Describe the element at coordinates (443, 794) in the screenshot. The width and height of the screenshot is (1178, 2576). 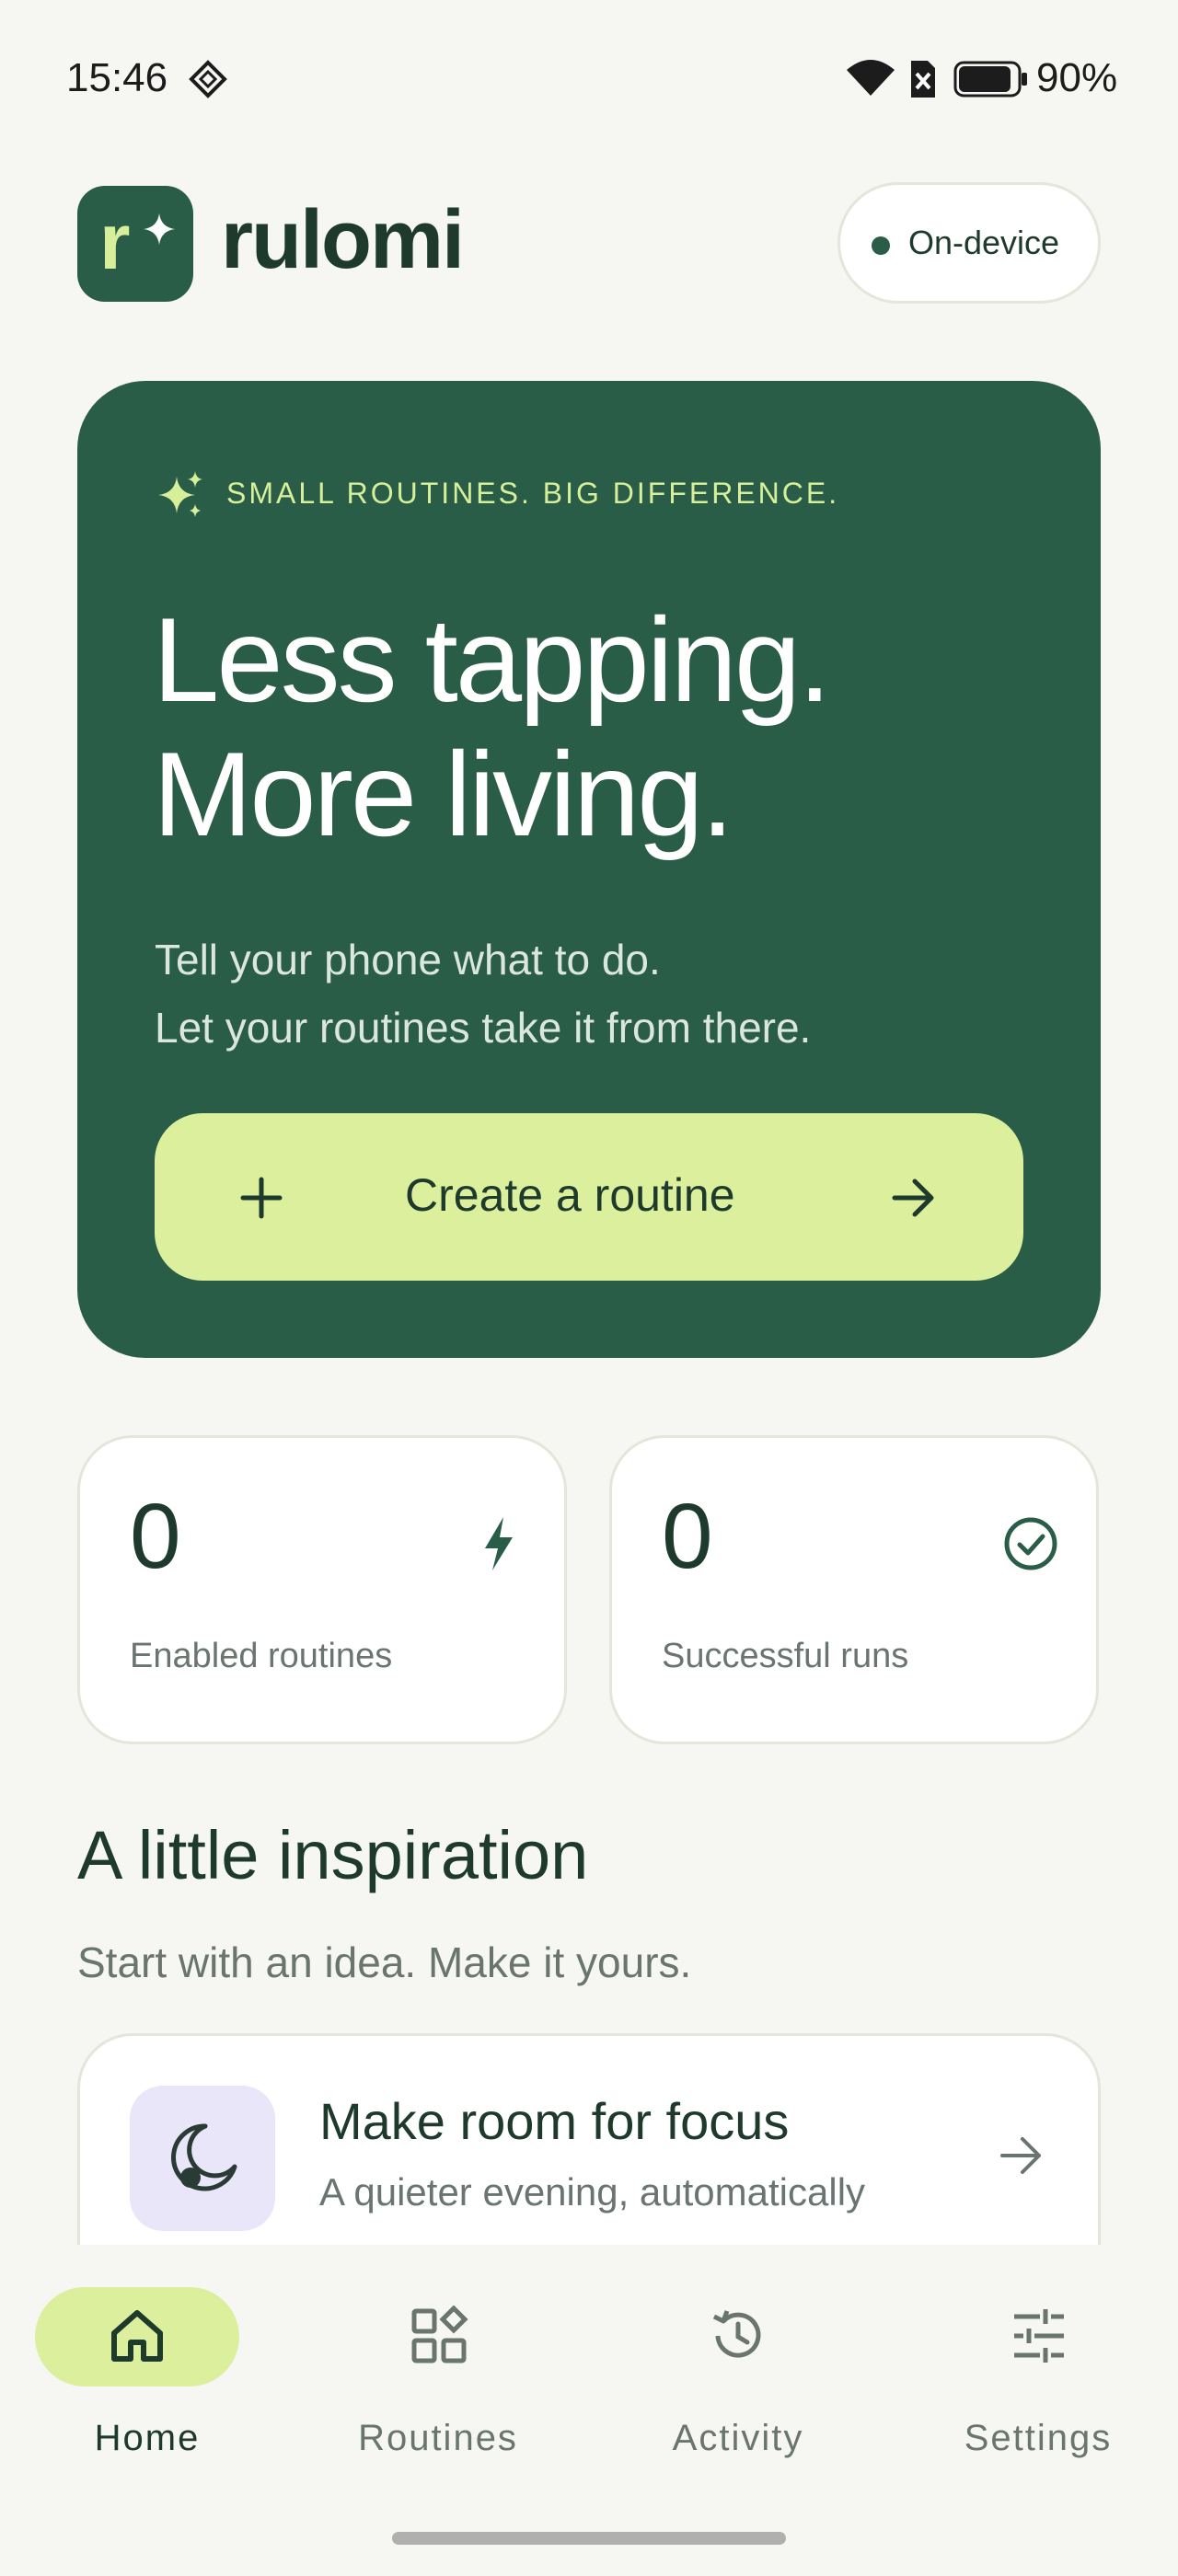
I see `headline-line-2: More living.` at that location.